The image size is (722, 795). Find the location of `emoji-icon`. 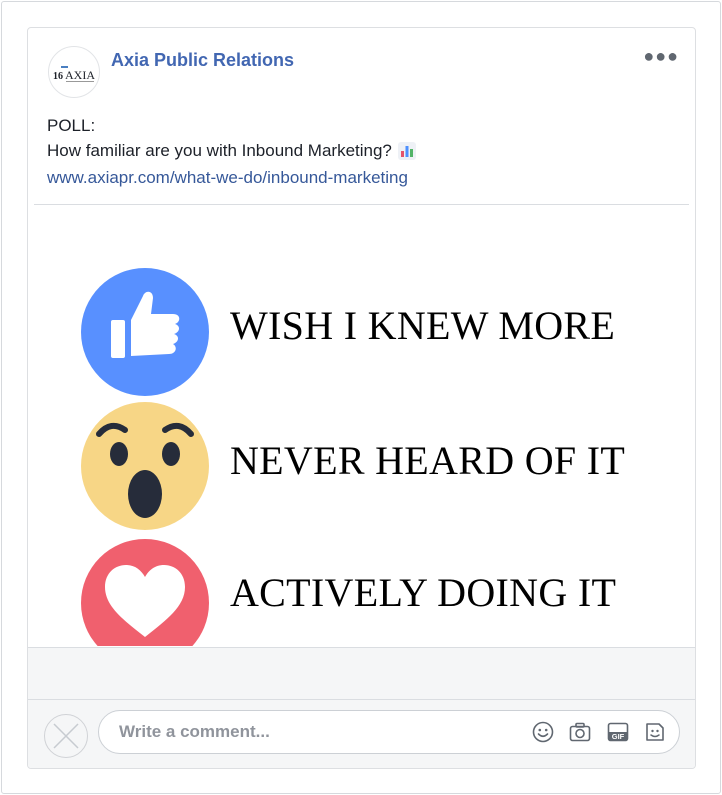

emoji-icon is located at coordinates (543, 732).